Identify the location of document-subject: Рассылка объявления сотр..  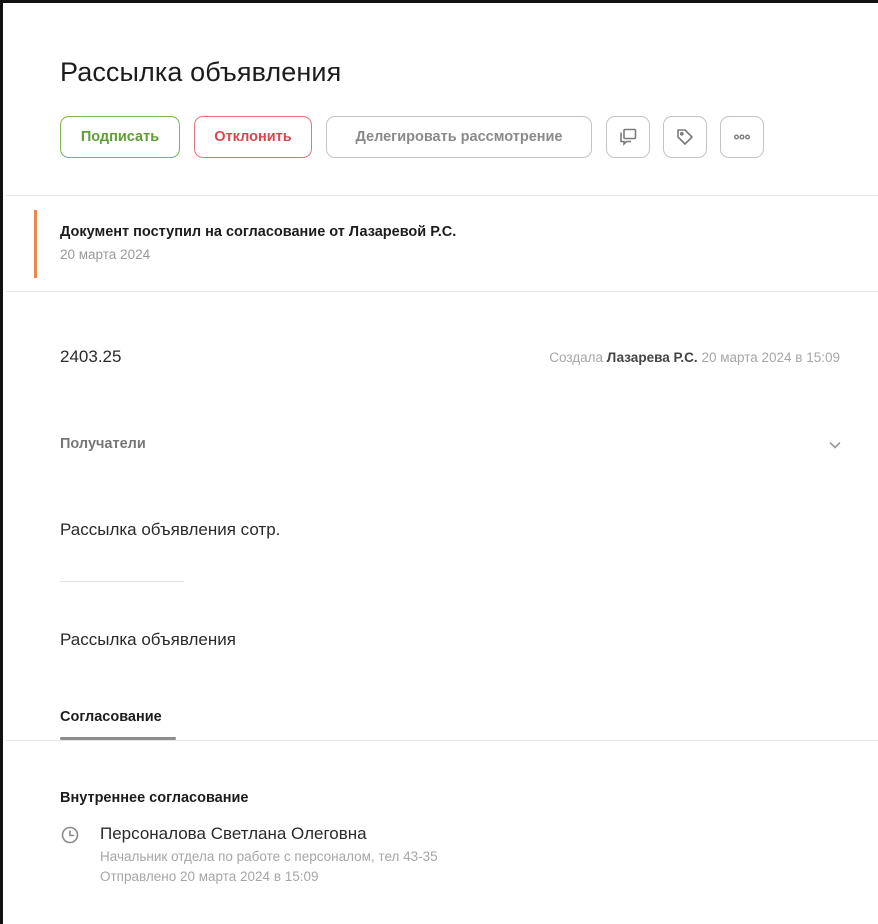
(170, 529).